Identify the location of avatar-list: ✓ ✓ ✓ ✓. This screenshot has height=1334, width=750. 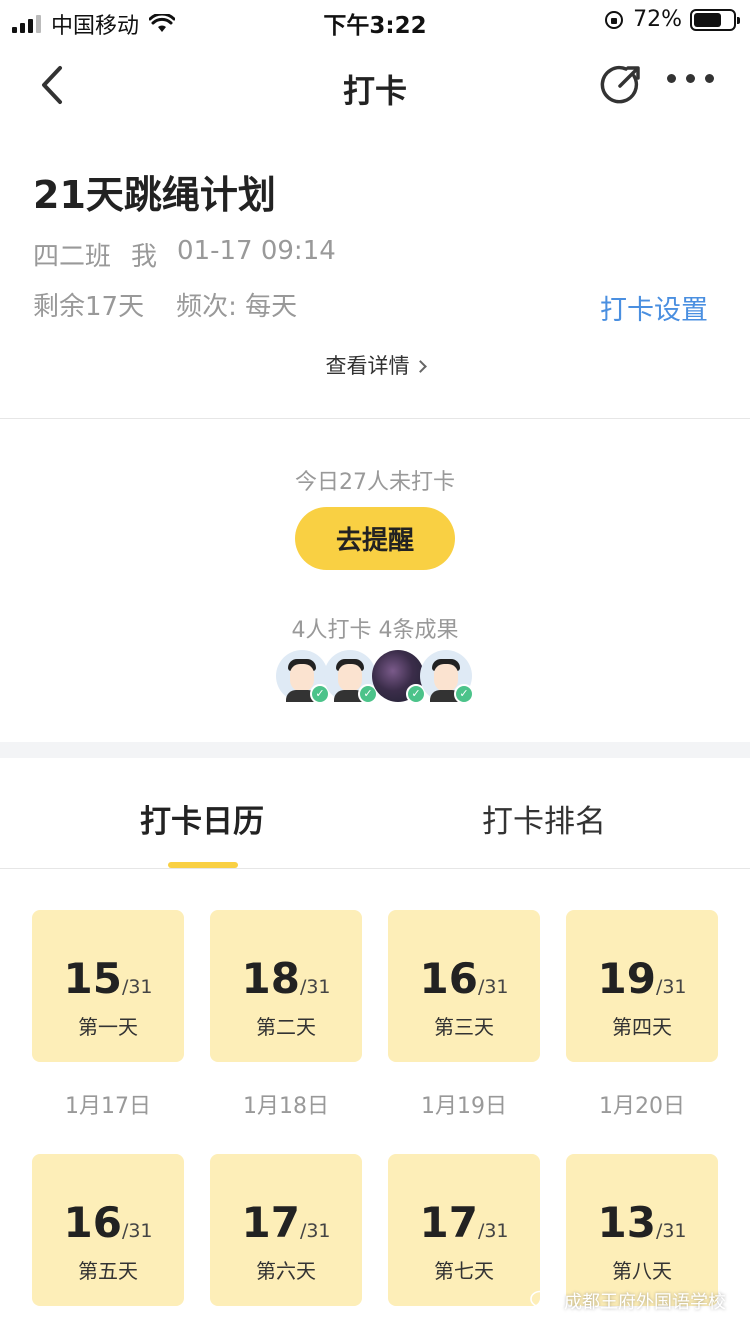
(375, 677).